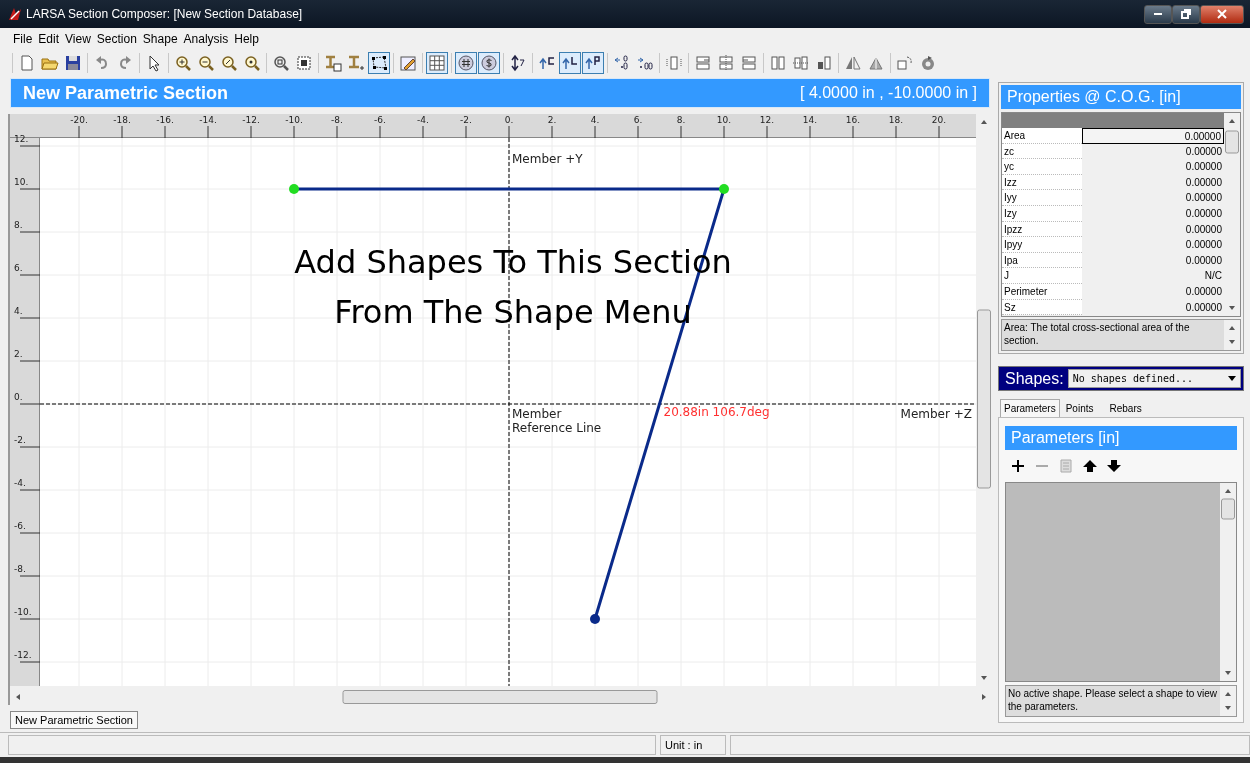  I want to click on up-arrow-button, so click(1090, 466).